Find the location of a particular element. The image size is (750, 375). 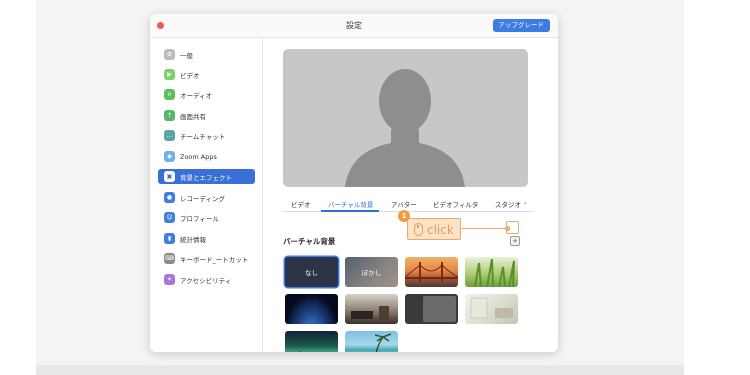

background-thumb-bright-room is located at coordinates (491, 309).